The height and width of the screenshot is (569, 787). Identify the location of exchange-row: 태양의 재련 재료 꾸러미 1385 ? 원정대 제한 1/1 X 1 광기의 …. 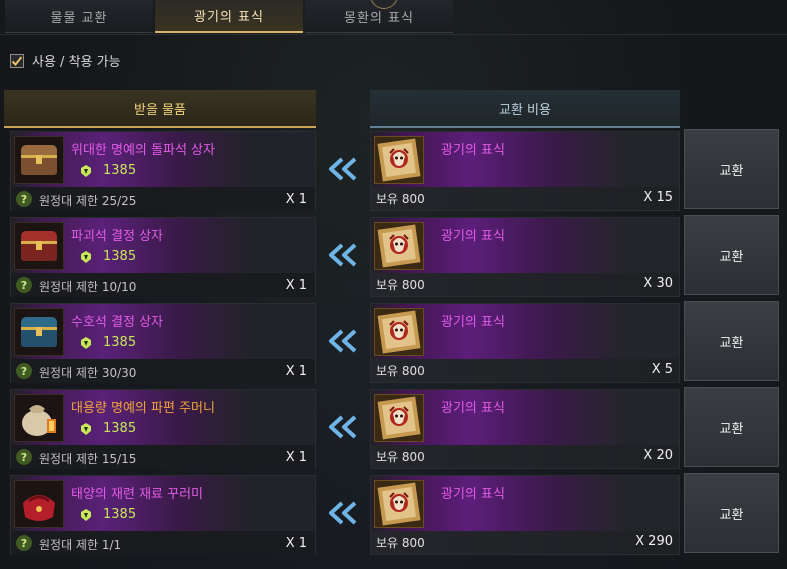
(393, 514).